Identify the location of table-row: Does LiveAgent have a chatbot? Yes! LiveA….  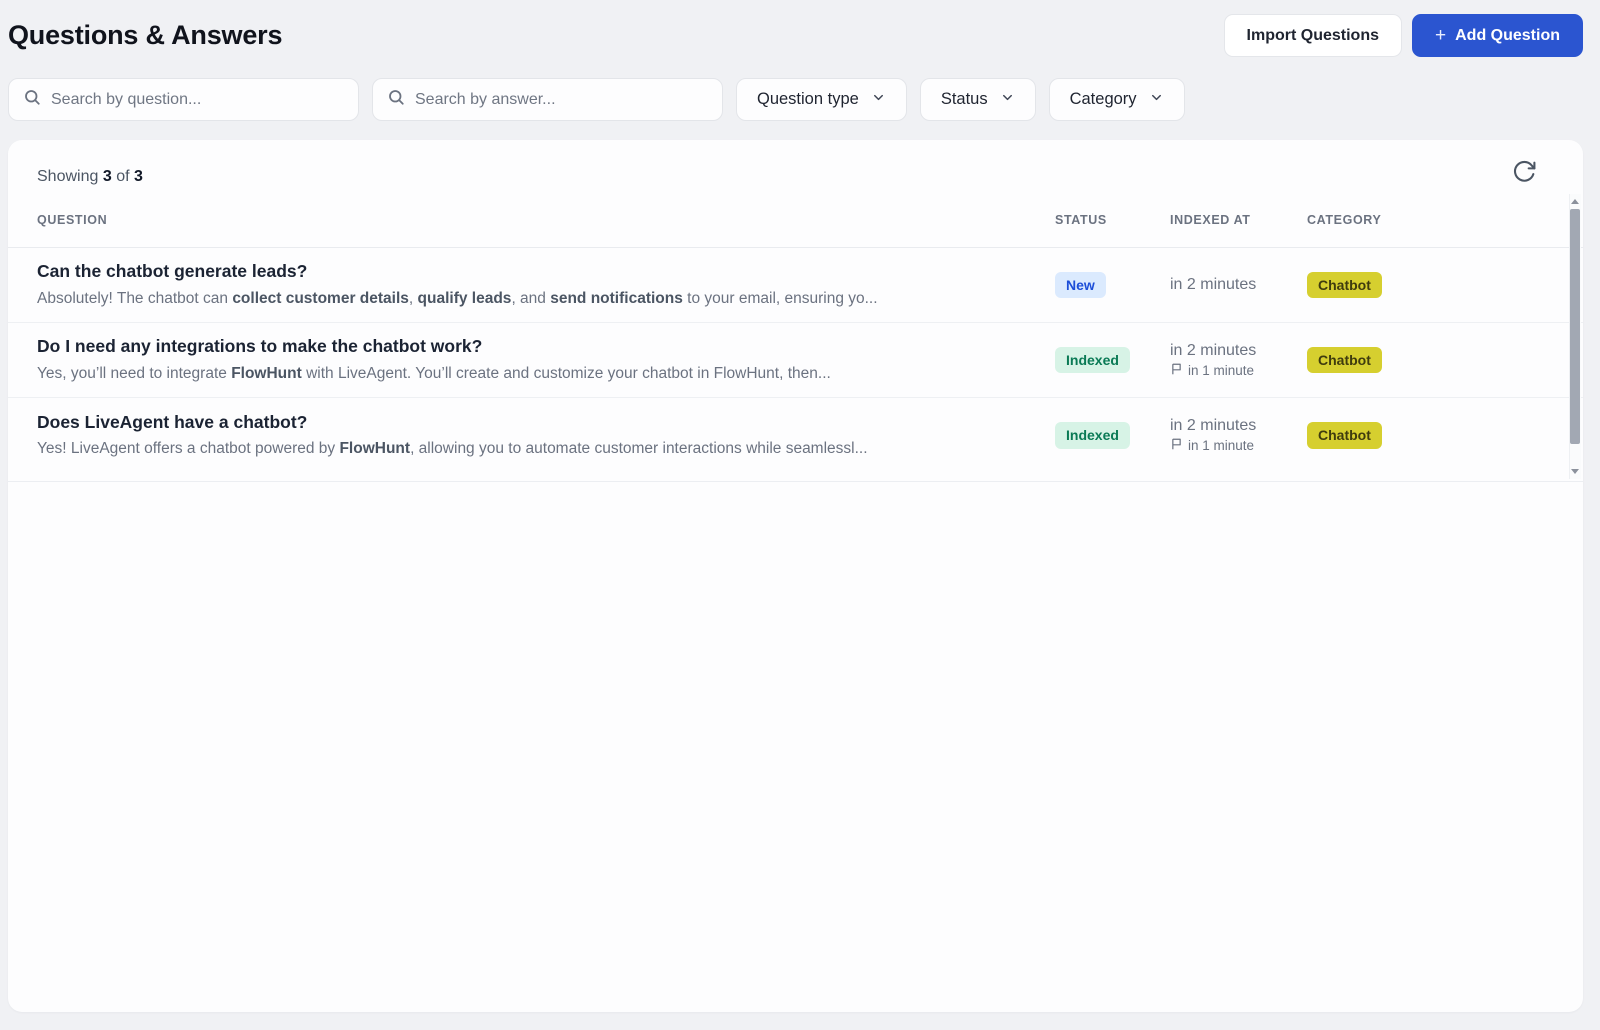
(795, 435).